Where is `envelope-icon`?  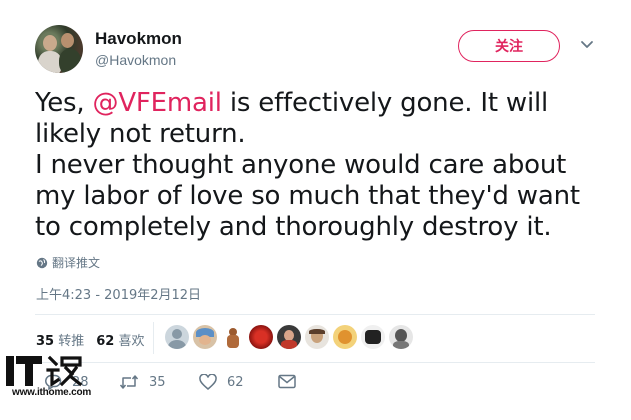
envelope-icon is located at coordinates (287, 381).